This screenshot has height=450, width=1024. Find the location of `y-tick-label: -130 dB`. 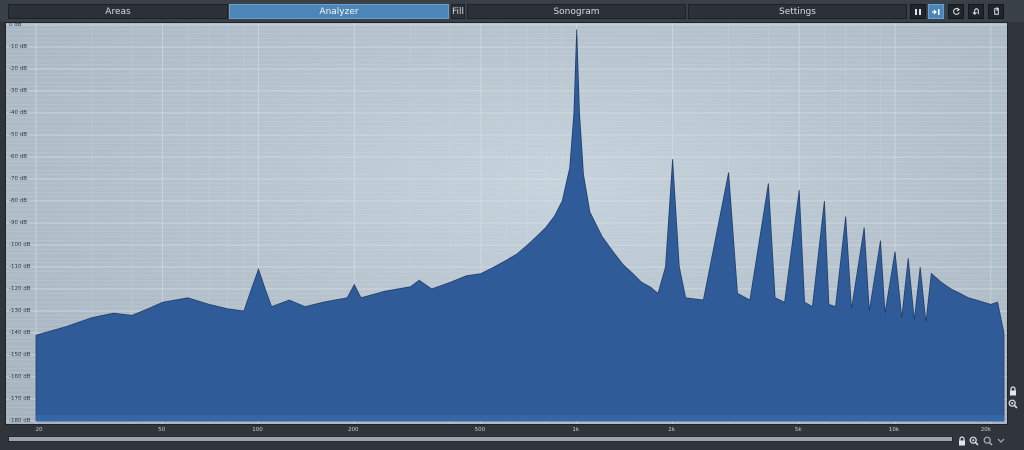

y-tick-label: -130 dB is located at coordinates (20, 311).